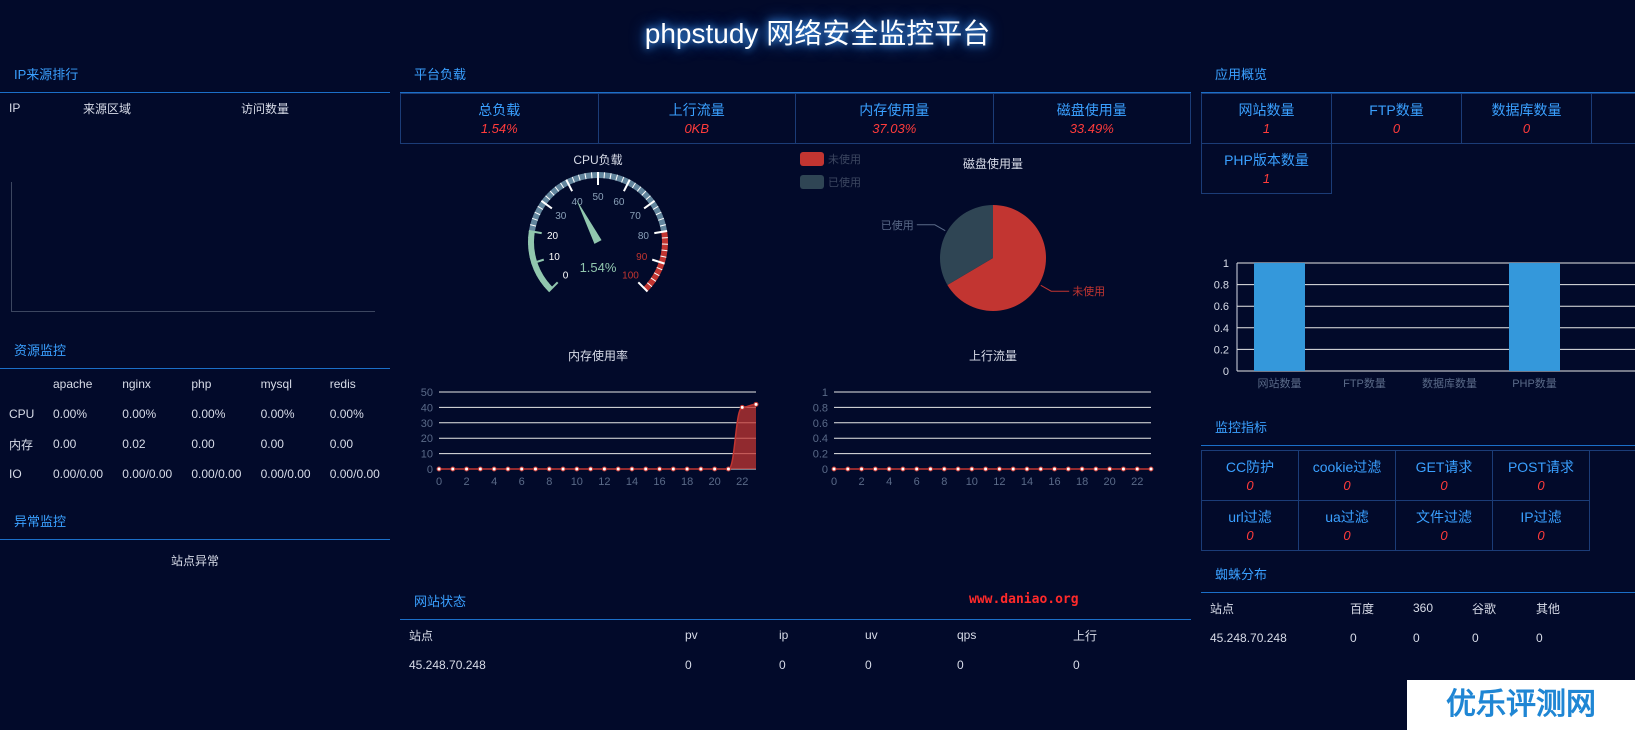  Describe the element at coordinates (22, 414) in the screenshot. I see `resource-cell: CPU` at that location.